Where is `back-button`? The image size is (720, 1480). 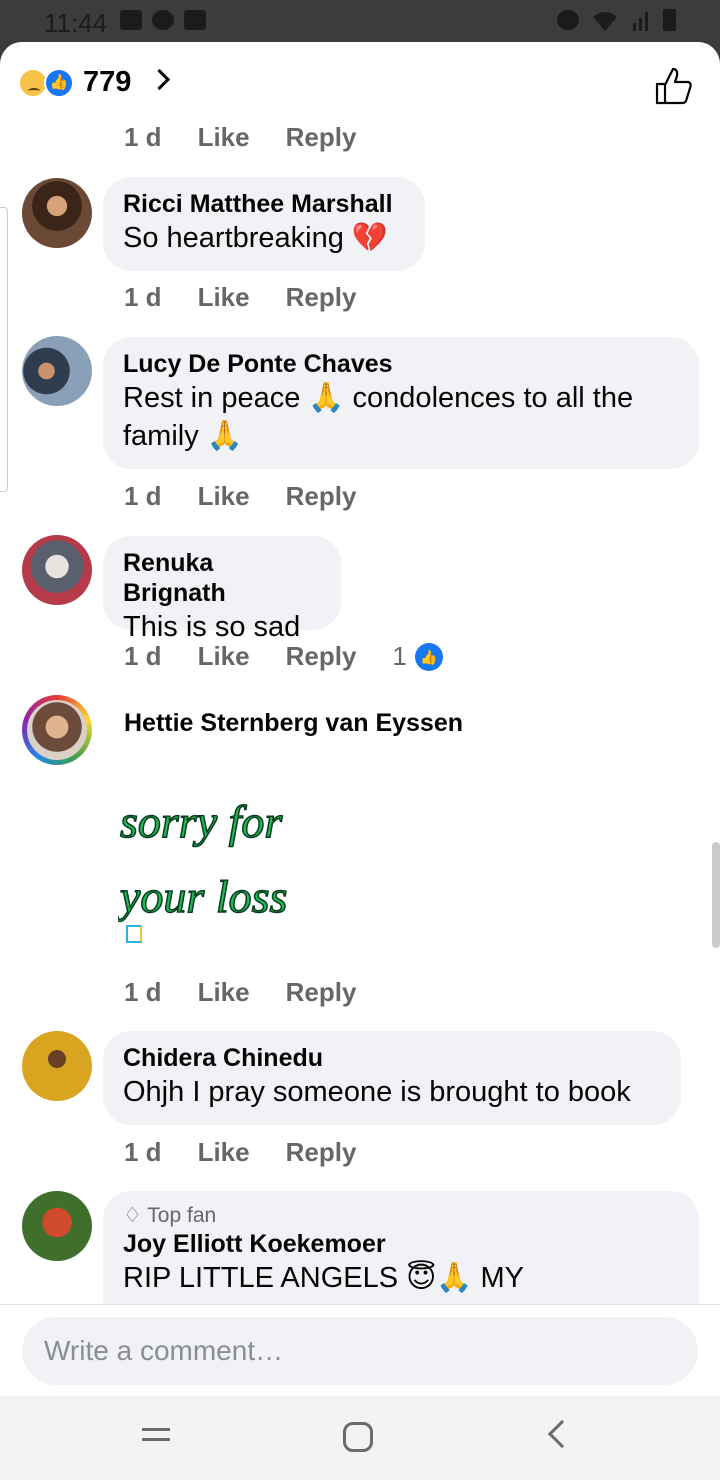 back-button is located at coordinates (562, 1434).